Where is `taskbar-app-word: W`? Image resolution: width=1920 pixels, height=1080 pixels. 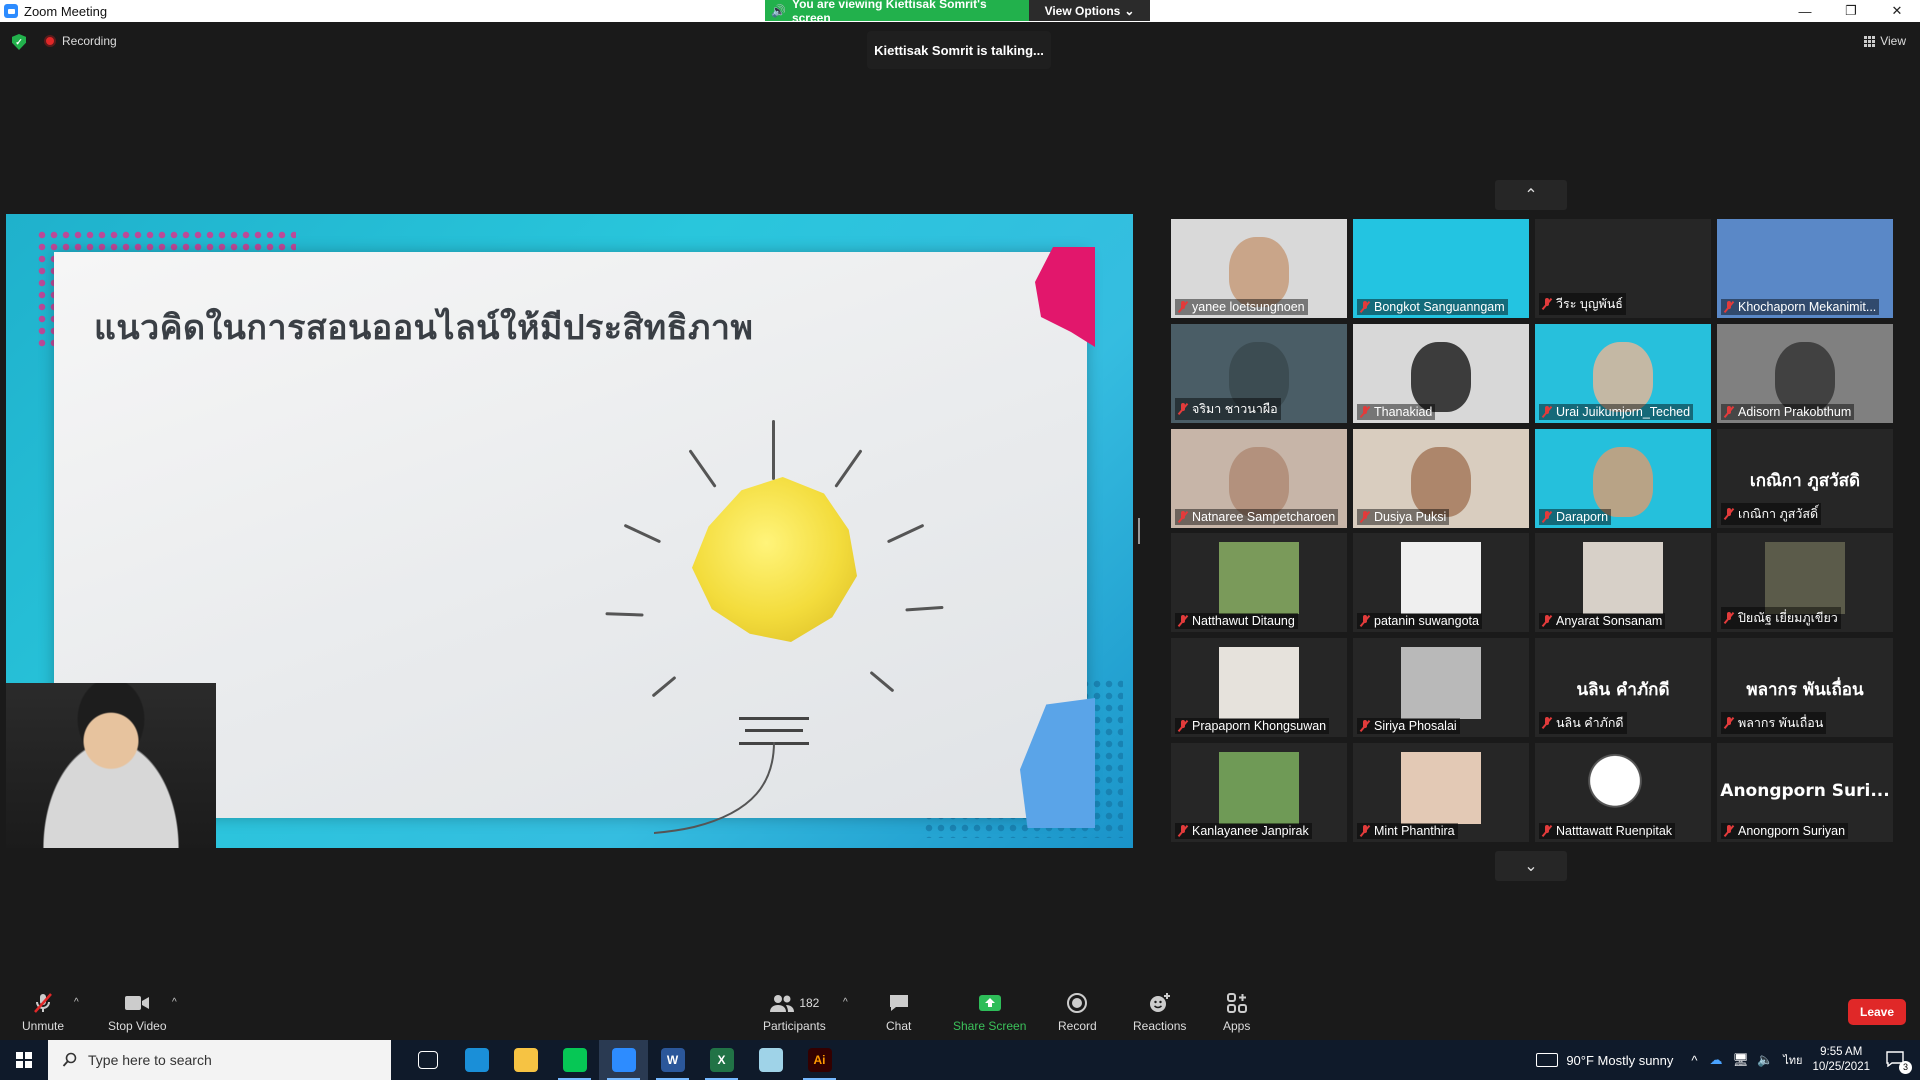 taskbar-app-word: W is located at coordinates (672, 1060).